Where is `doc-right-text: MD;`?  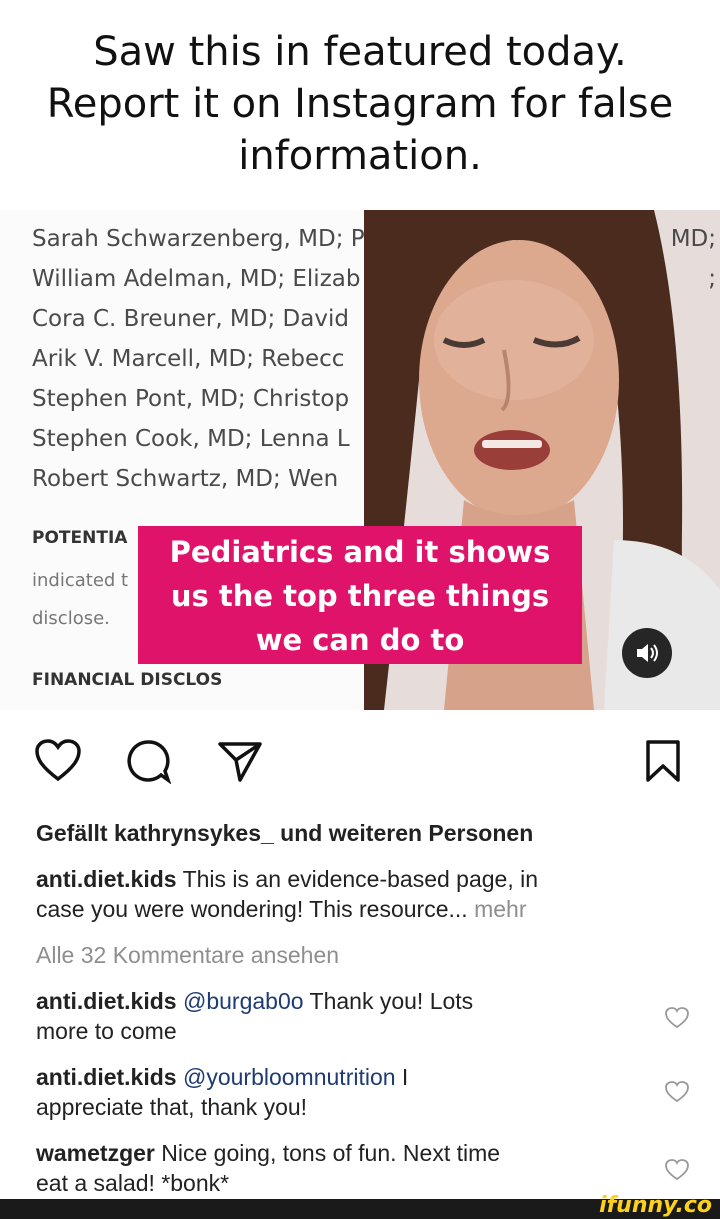
doc-right-text: MD; is located at coordinates (693, 239).